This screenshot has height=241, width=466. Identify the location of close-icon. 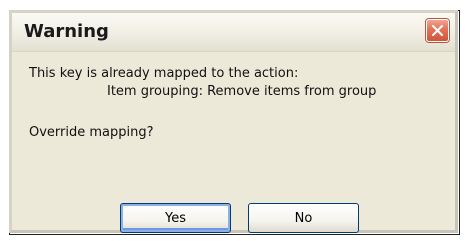
(437, 30).